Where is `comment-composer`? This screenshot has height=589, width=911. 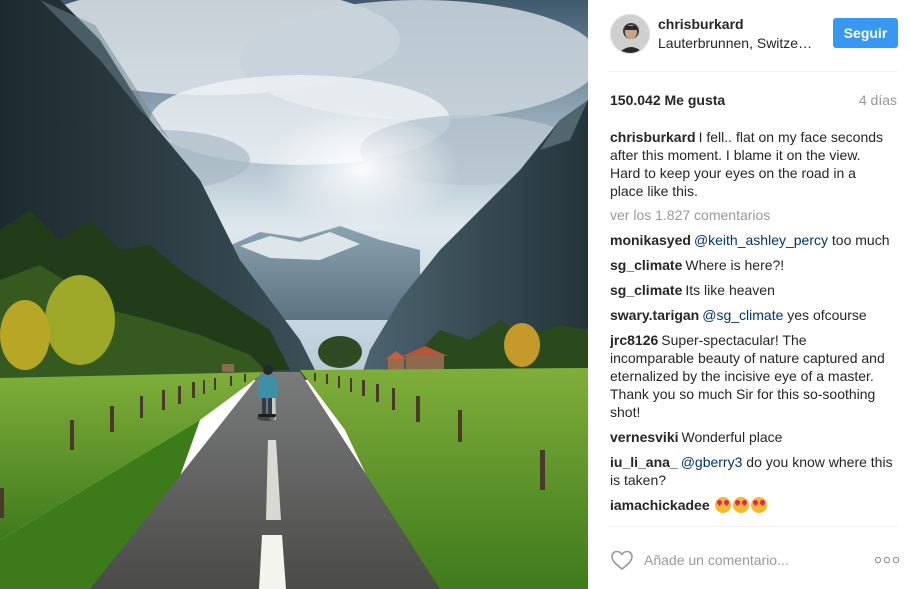 comment-composer is located at coordinates (754, 560).